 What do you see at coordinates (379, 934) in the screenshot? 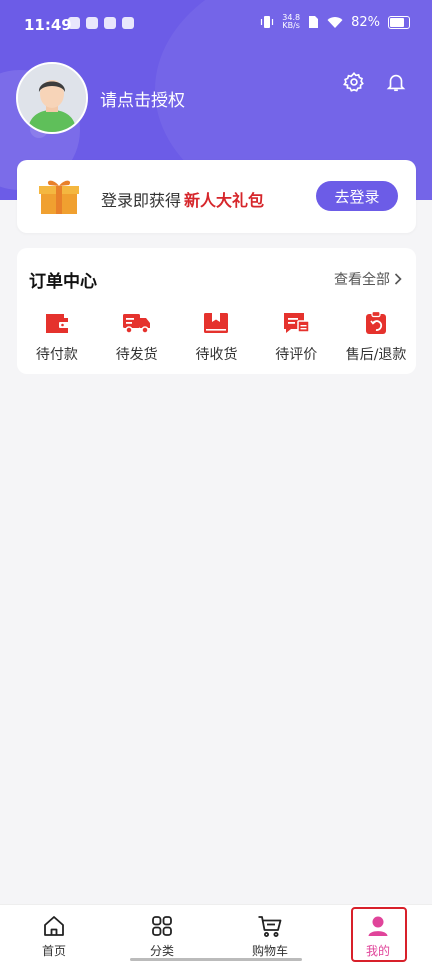
I see `selection-highlight` at bounding box center [379, 934].